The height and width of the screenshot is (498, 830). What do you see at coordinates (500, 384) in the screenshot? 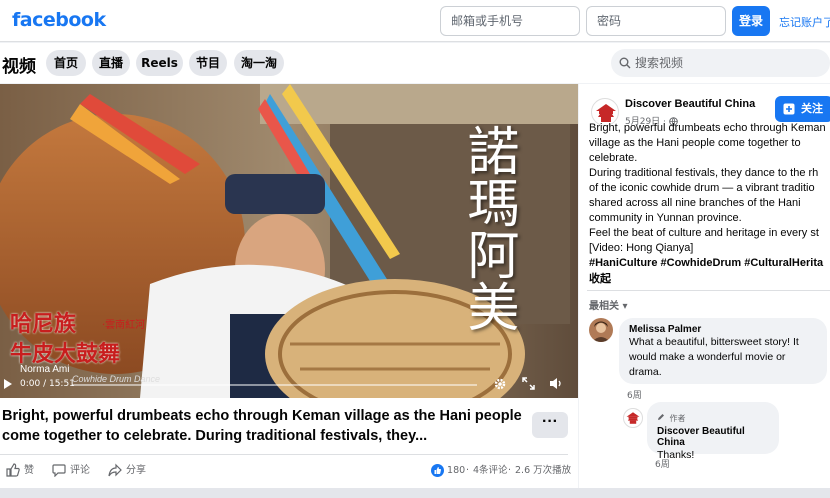
I see `settings-gear-icon` at bounding box center [500, 384].